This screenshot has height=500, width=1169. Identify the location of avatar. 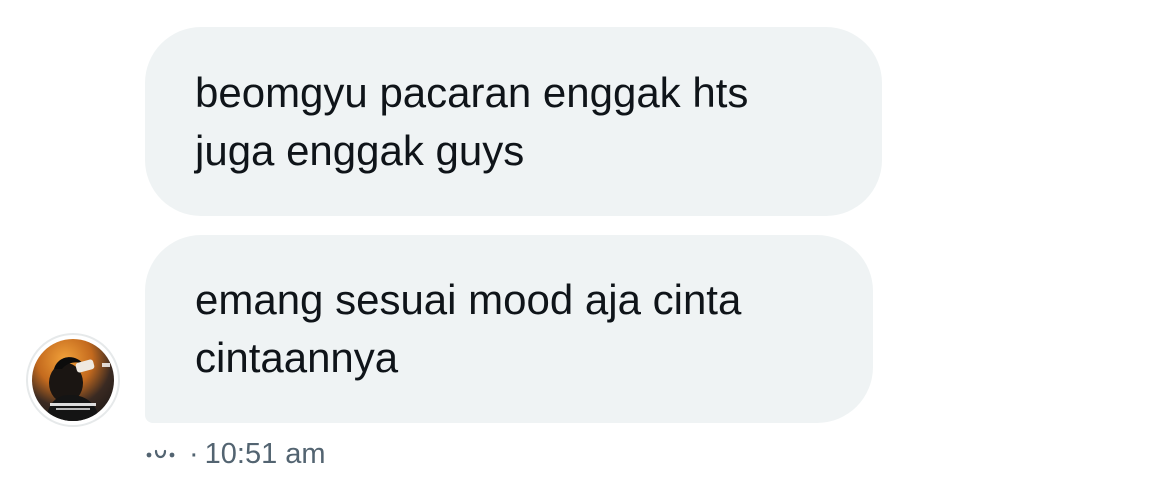
(73, 380).